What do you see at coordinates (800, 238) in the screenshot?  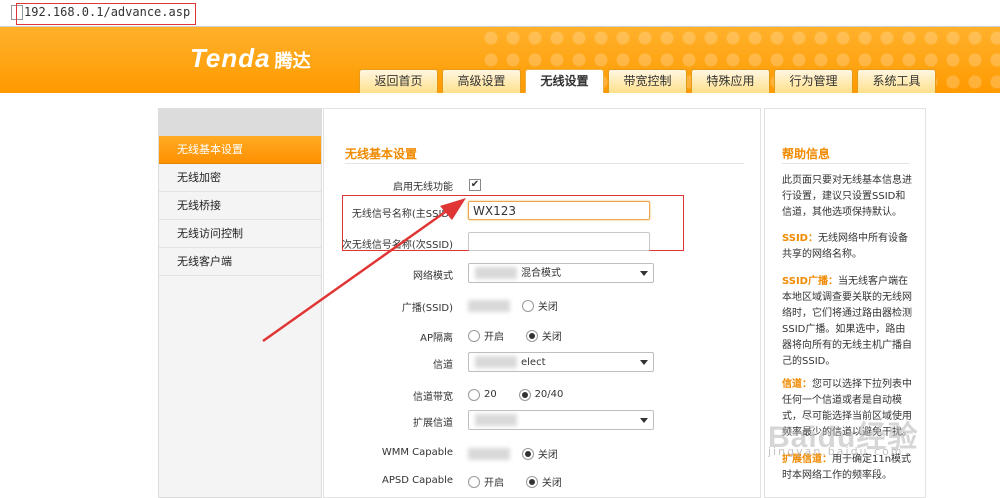 I see `help-ssid-key: SSID：` at bounding box center [800, 238].